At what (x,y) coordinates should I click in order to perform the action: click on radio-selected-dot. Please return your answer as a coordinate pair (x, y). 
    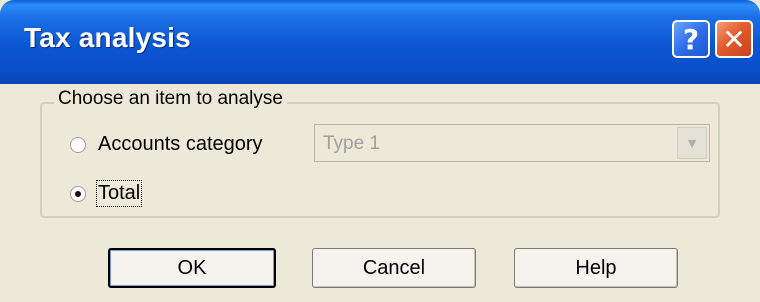
    Looking at the image, I should click on (78, 194).